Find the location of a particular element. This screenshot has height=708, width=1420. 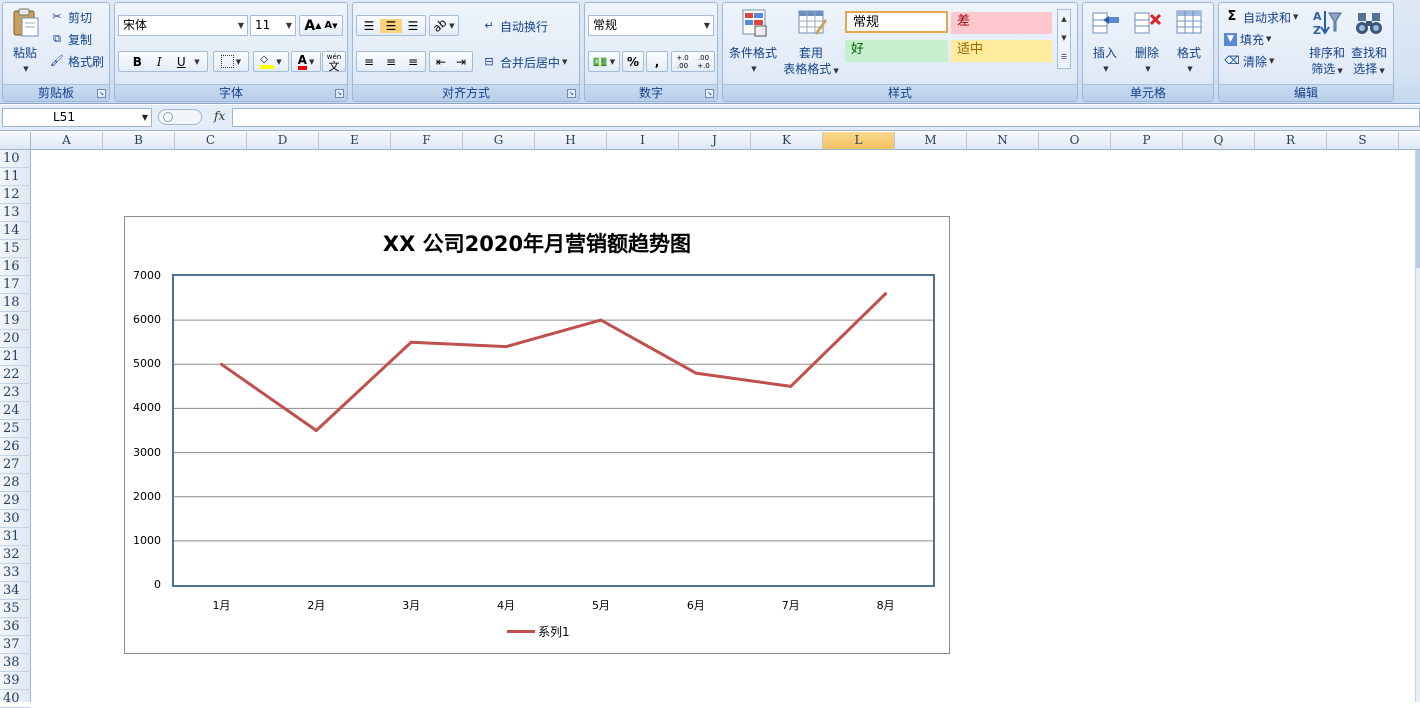

column-header-g: G is located at coordinates (499, 140).